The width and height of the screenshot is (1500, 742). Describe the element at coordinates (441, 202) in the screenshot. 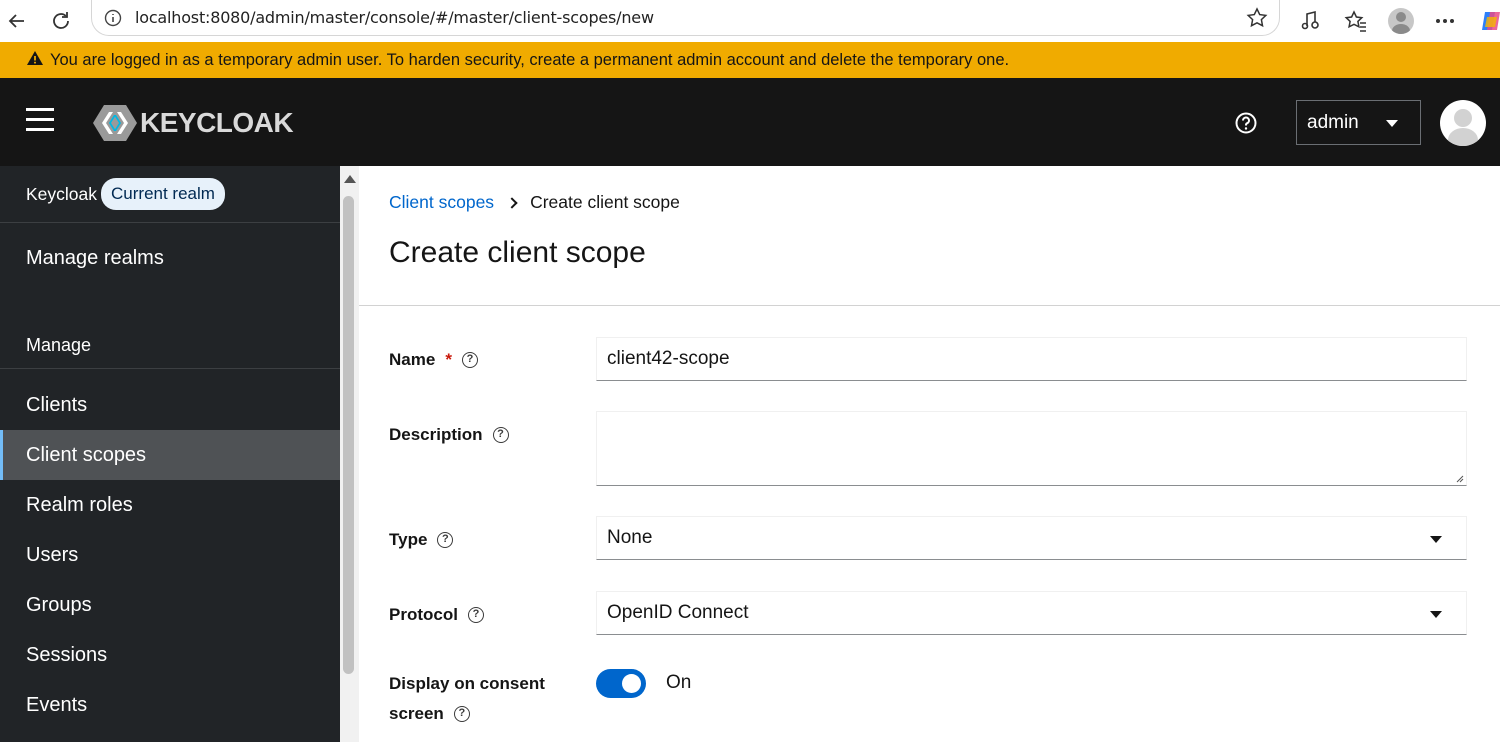

I see `breadcrumb-client-scopes-link: Client scopes` at that location.